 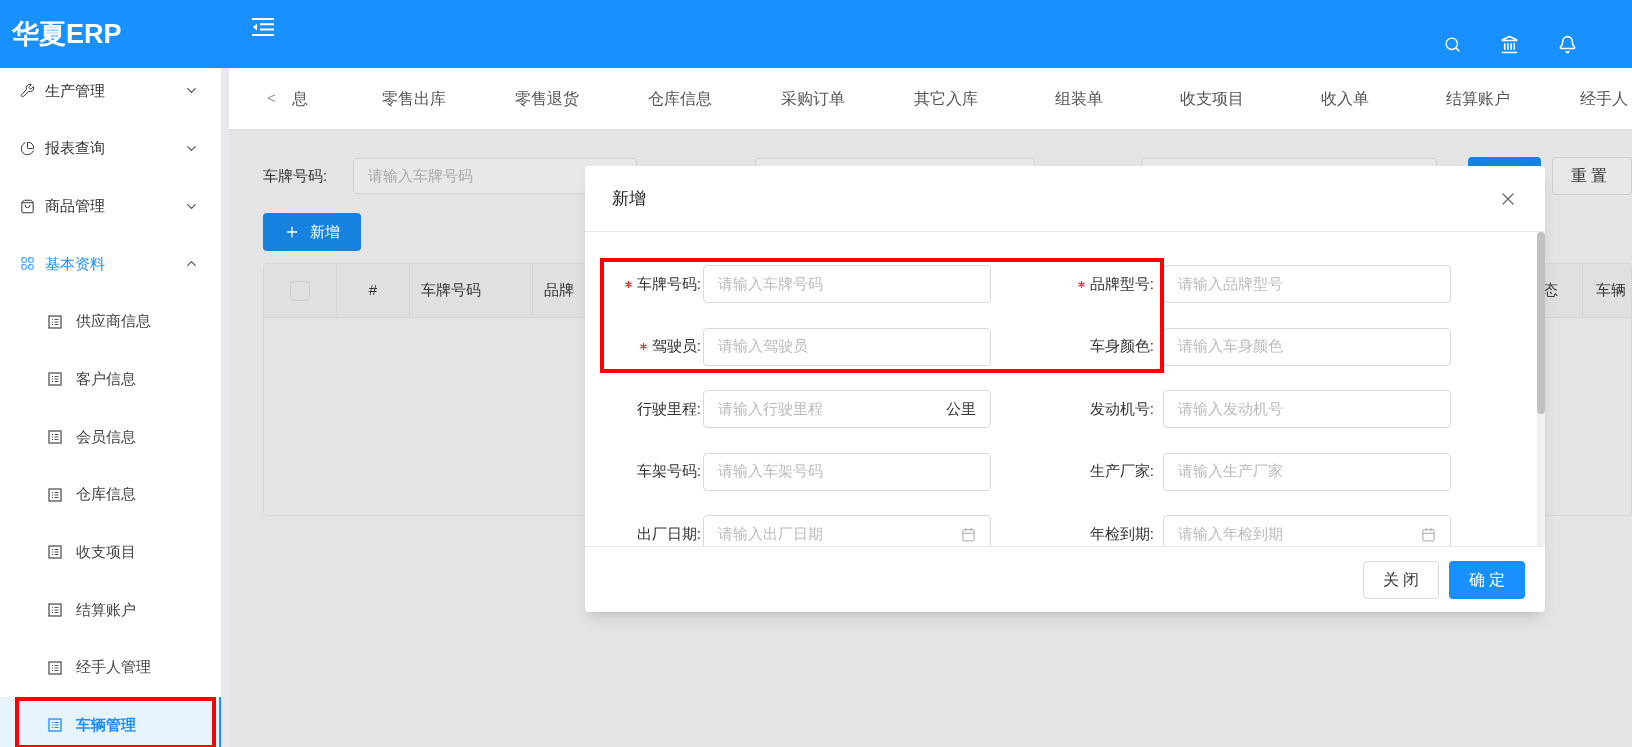 I want to click on field-label: 行驶里程:, so click(x=668, y=408).